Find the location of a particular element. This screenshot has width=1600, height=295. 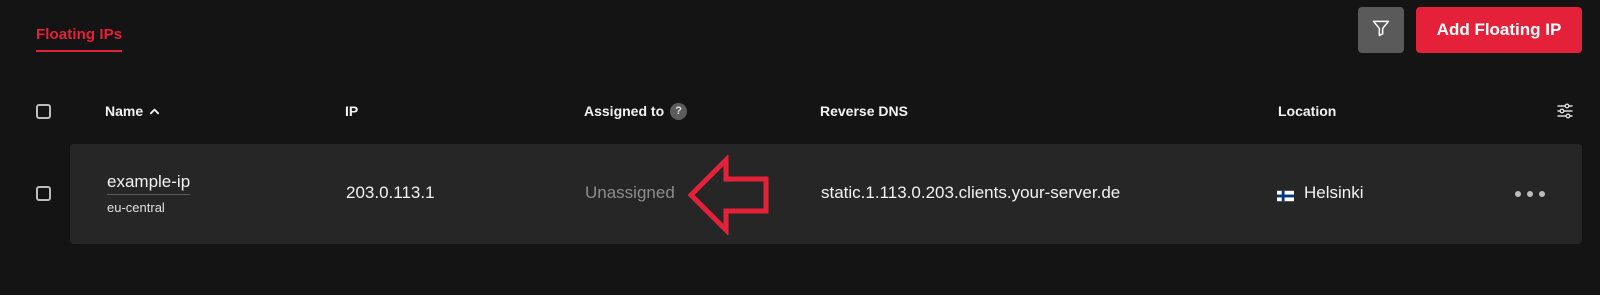

column-header-rdns-label: Reverse DNS is located at coordinates (864, 111).